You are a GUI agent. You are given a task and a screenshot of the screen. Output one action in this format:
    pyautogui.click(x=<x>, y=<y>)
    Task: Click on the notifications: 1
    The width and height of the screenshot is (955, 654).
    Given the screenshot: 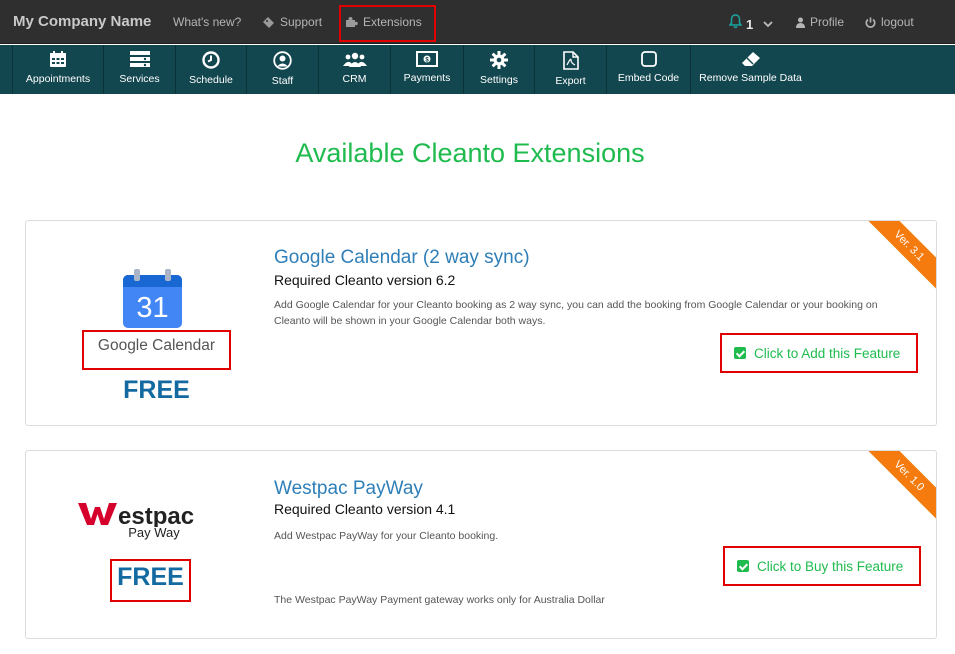 What is the action you would take?
    pyautogui.click(x=750, y=24)
    